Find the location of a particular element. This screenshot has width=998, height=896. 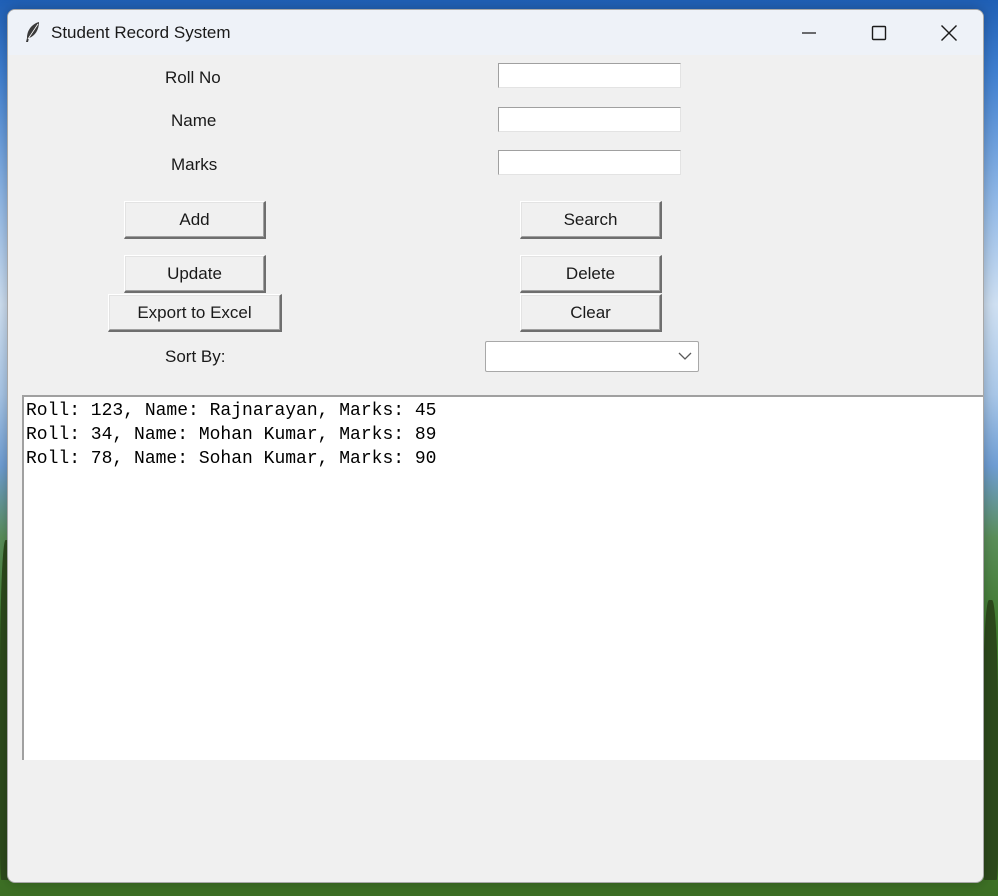

add-button: Add is located at coordinates (195, 220).